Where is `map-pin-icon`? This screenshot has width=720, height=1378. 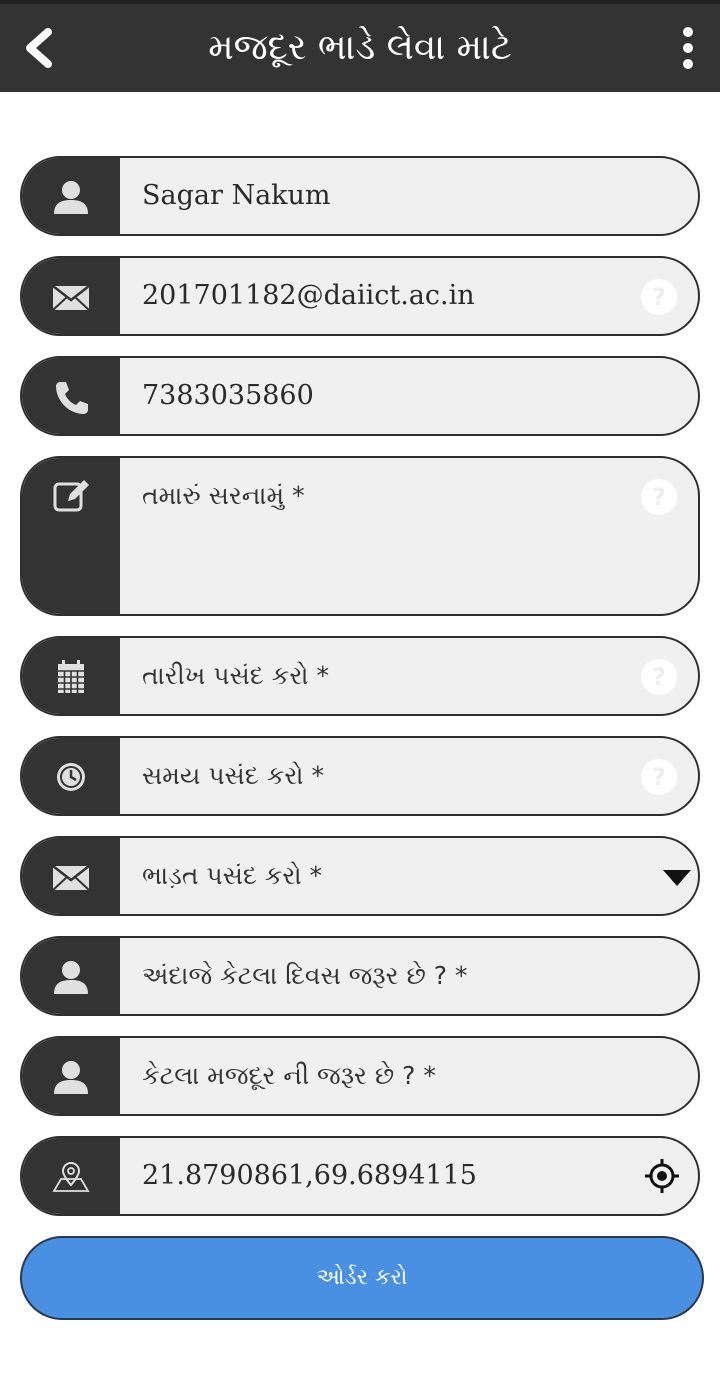 map-pin-icon is located at coordinates (71, 1176).